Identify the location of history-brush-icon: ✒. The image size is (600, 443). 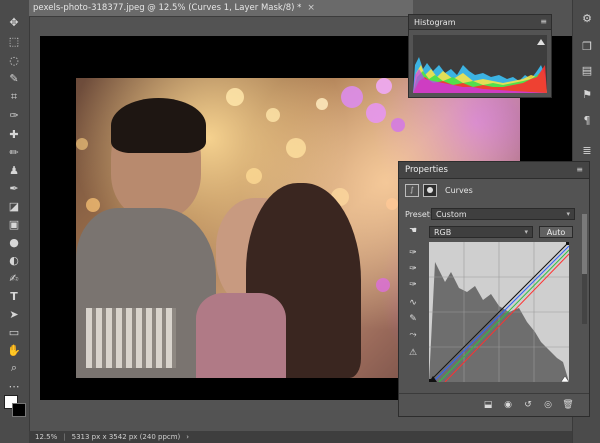
(14, 188).